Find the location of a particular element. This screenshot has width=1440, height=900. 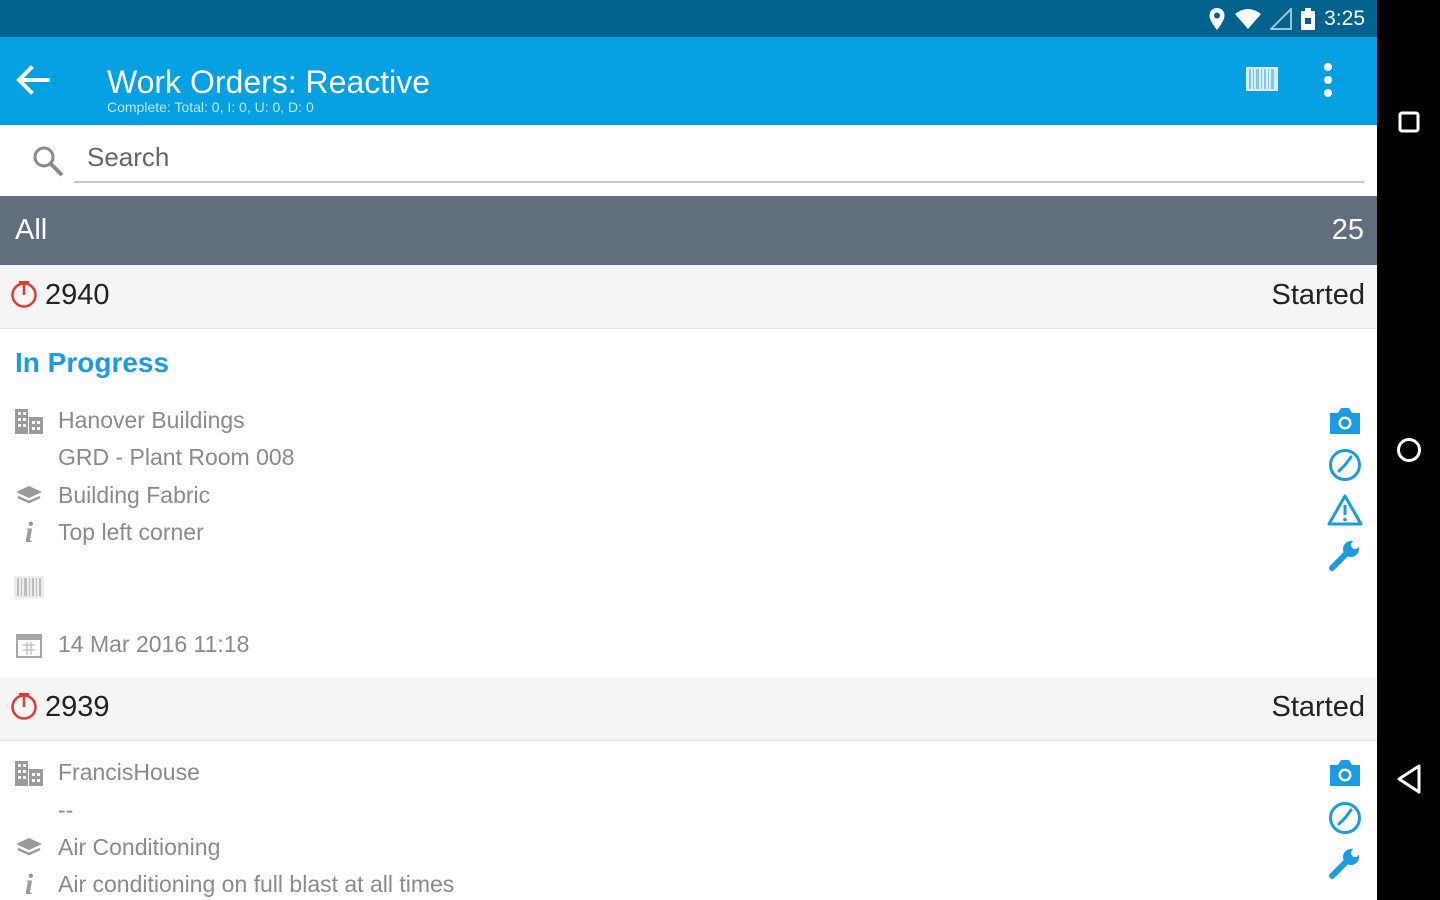

group-count: 25 is located at coordinates (1347, 230).